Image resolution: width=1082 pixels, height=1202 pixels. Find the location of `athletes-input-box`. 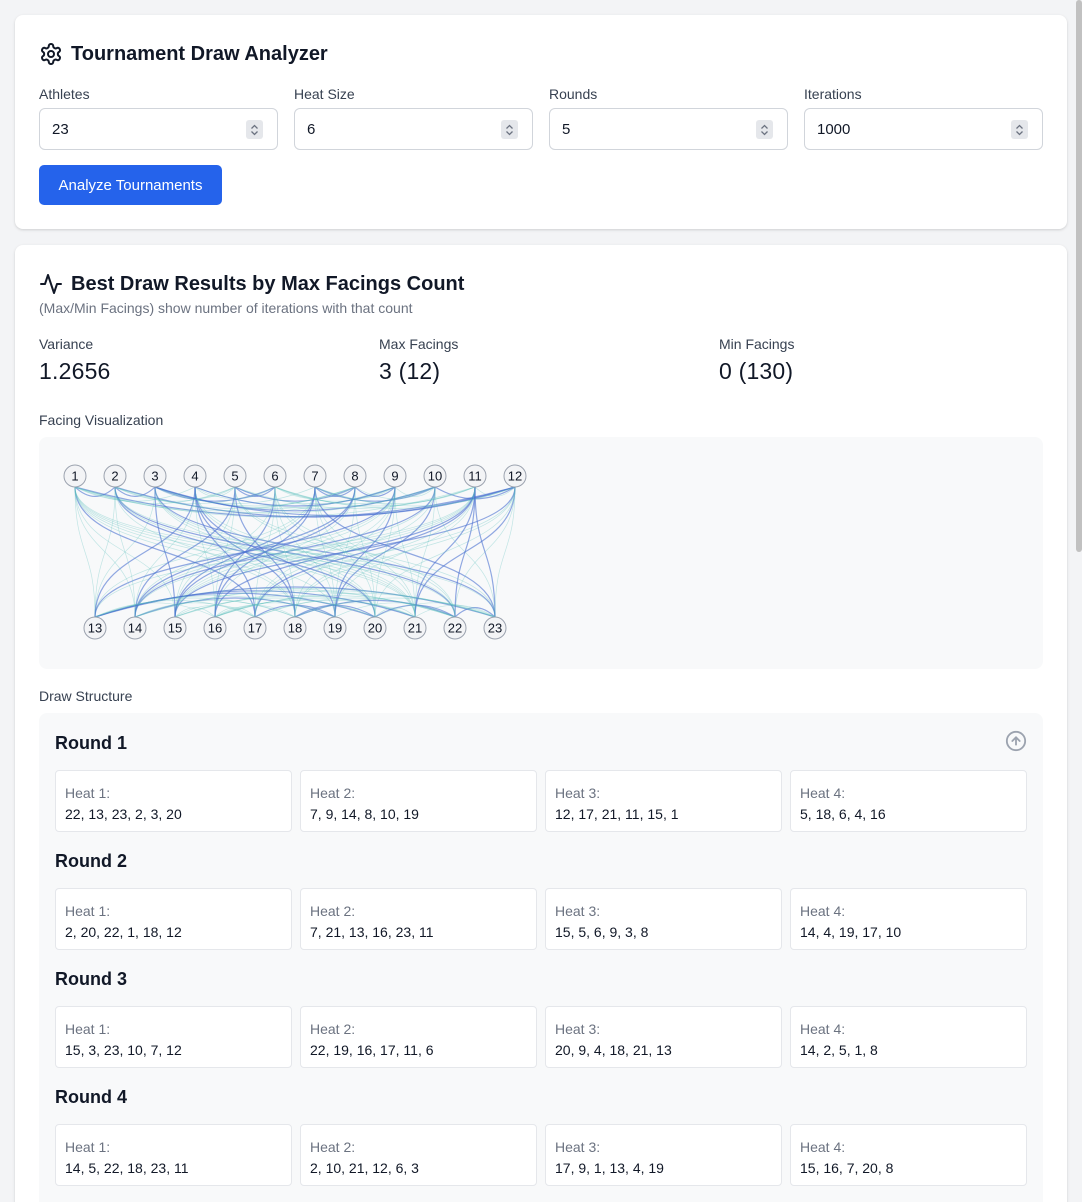

athletes-input-box is located at coordinates (158, 129).